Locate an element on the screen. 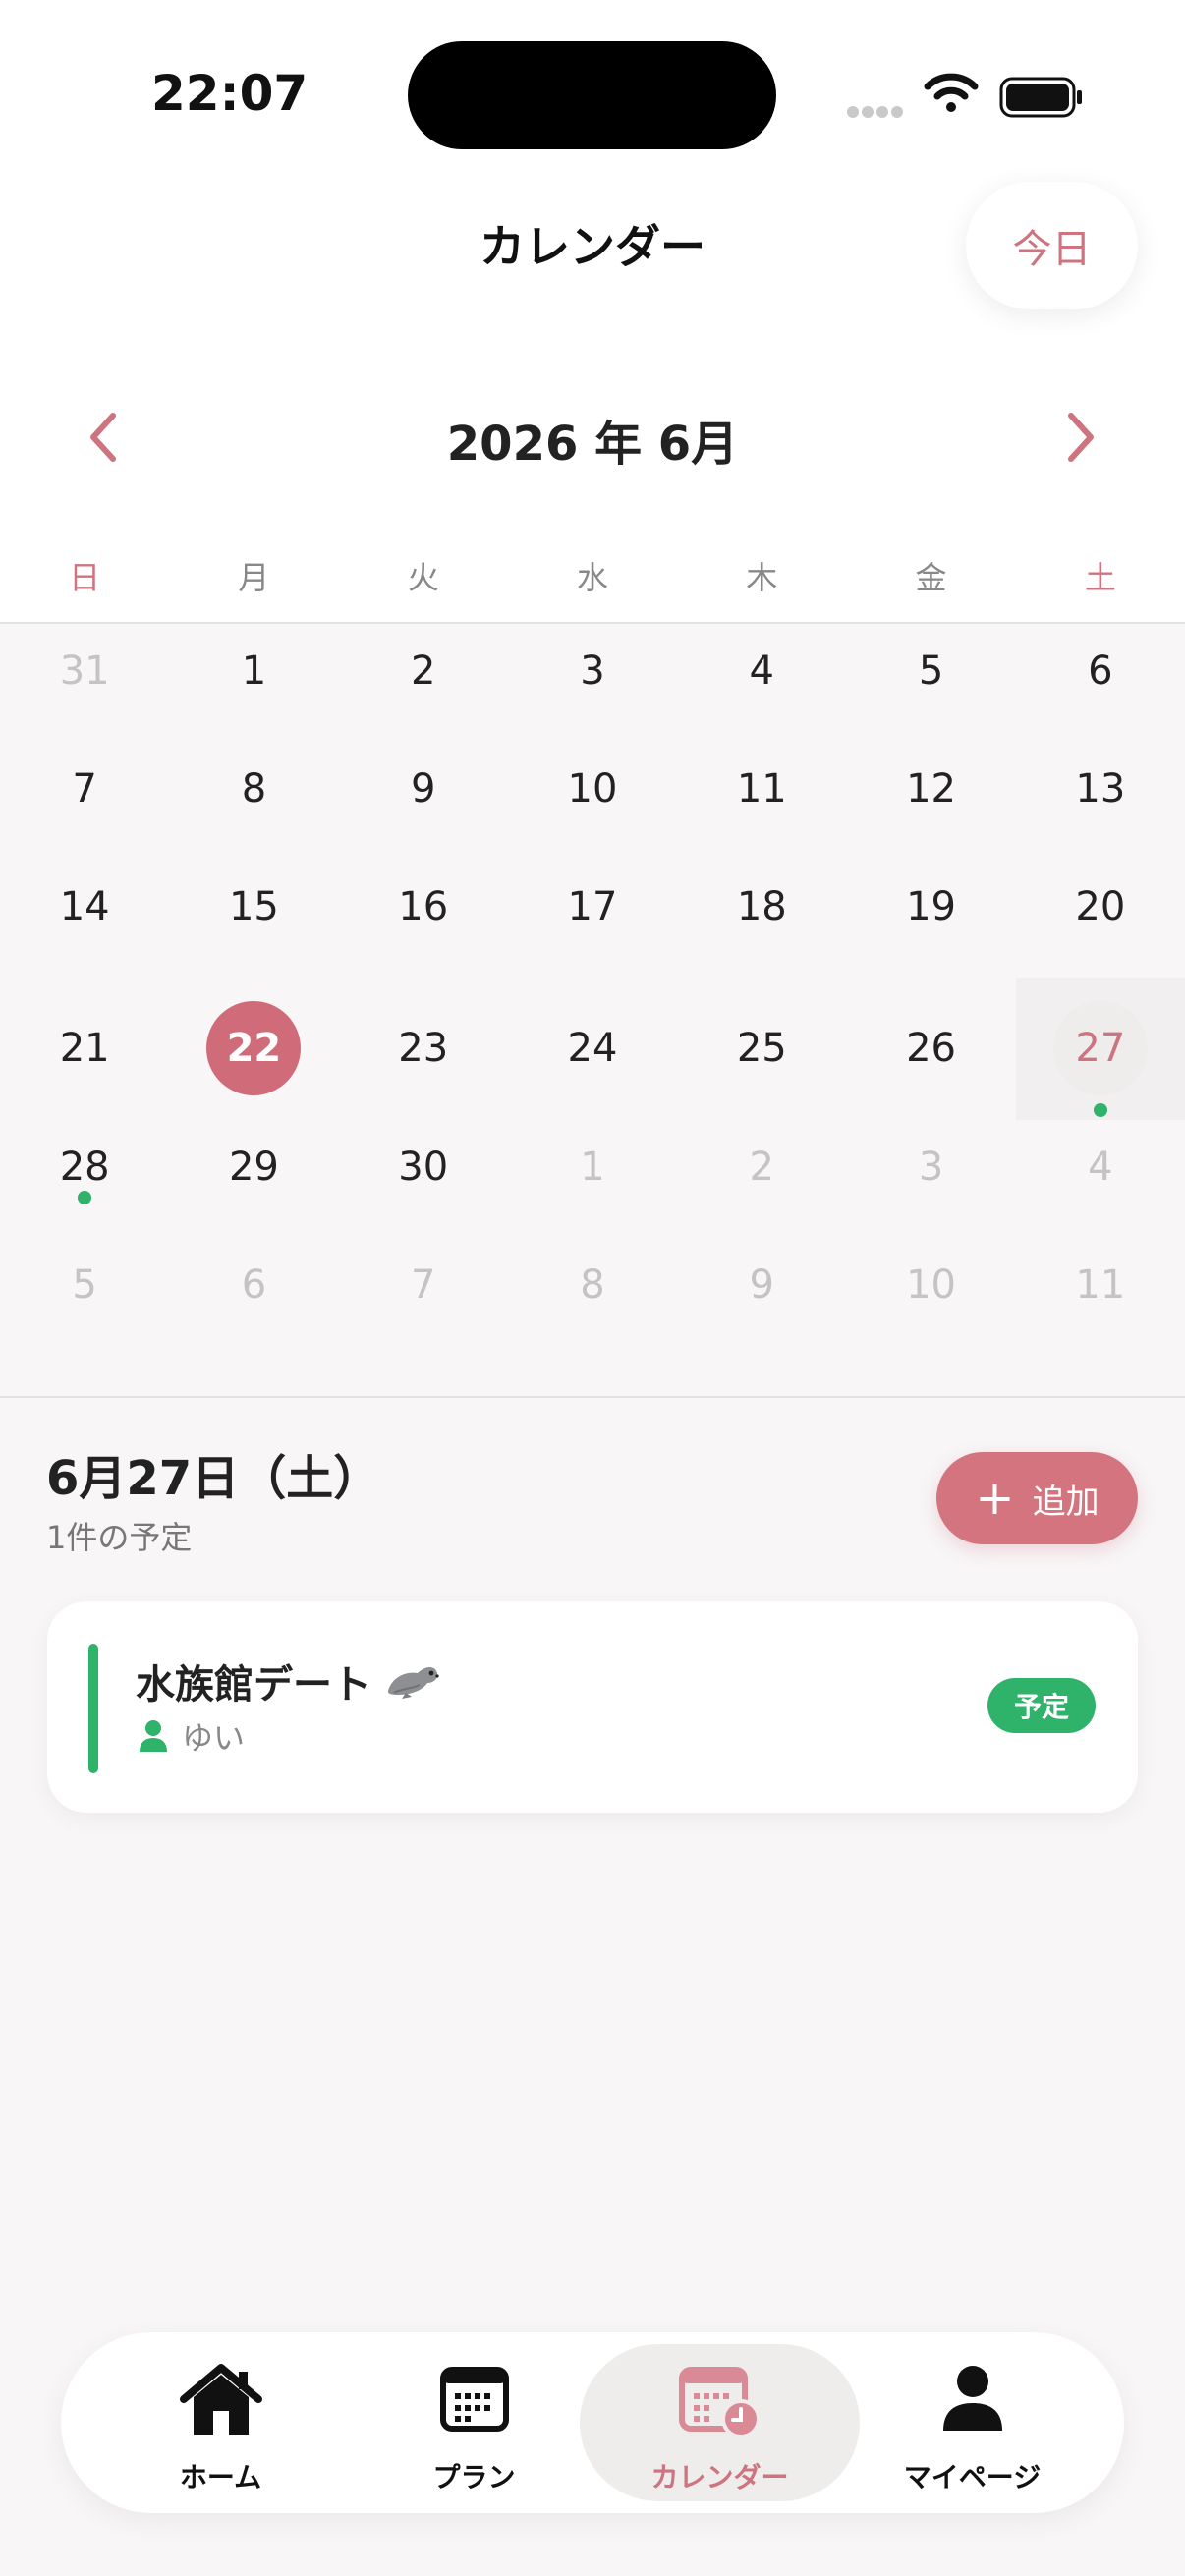 The image size is (1185, 2576). day-number: 24 is located at coordinates (592, 1048).